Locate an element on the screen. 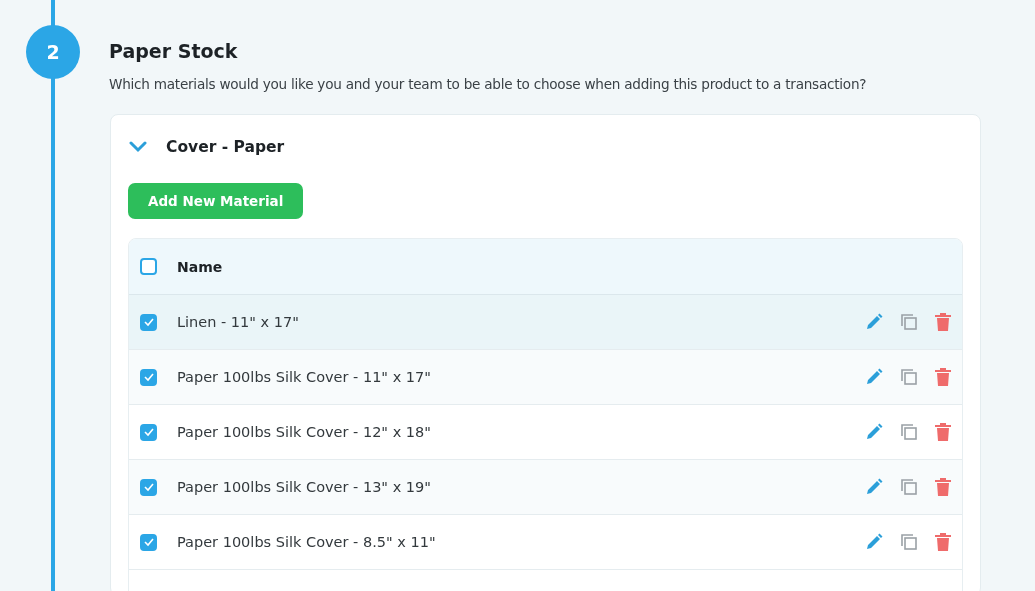  step-number: 2 is located at coordinates (53, 52).